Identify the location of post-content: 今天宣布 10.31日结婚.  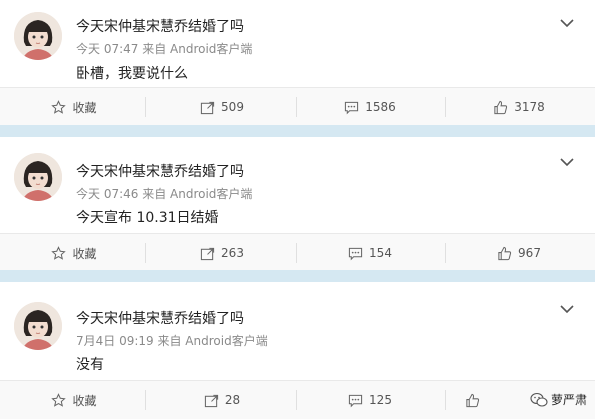
(147, 218).